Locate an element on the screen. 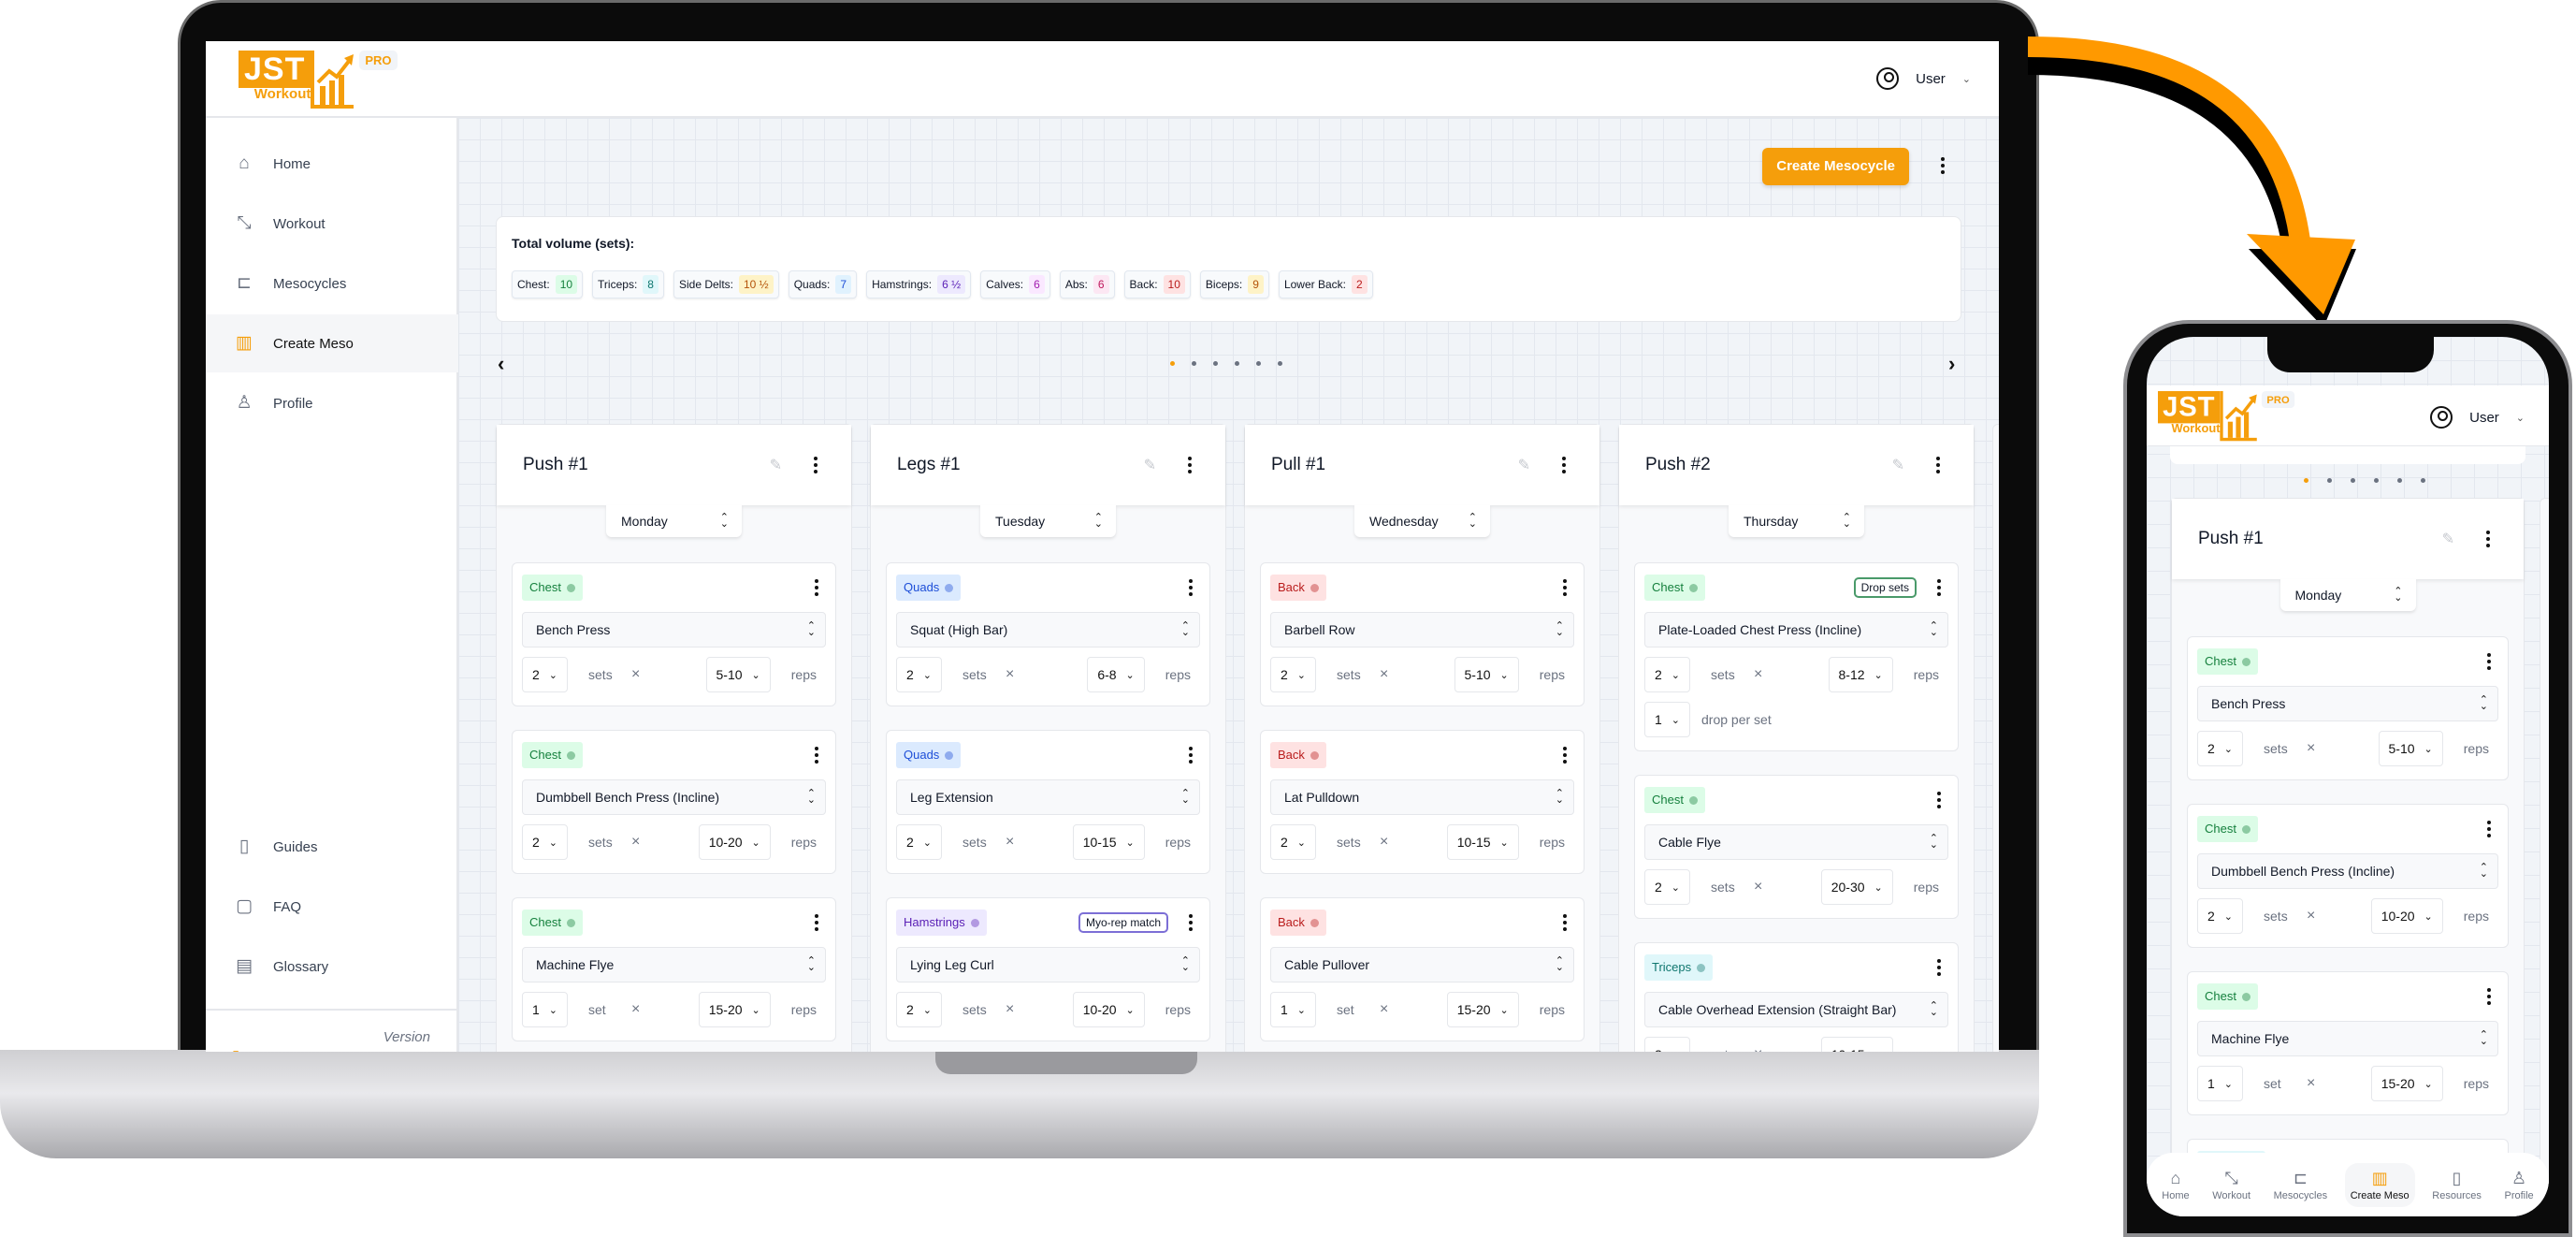 The height and width of the screenshot is (1237, 2576). mobile-nav-mesocycles: ⊏ Mesocycles is located at coordinates (2301, 1185).